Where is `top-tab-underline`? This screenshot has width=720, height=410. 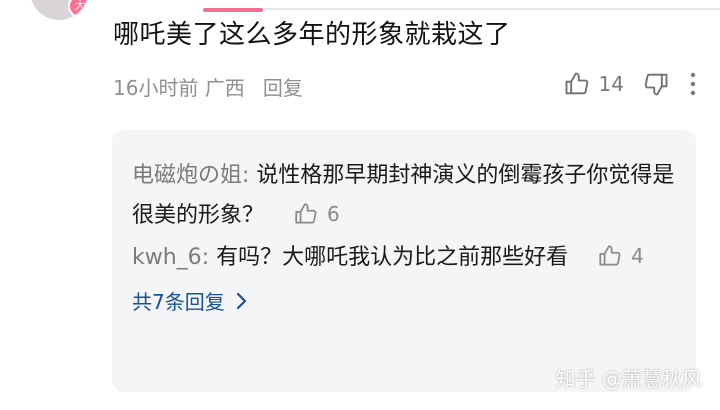
top-tab-underline is located at coordinates (233, 10).